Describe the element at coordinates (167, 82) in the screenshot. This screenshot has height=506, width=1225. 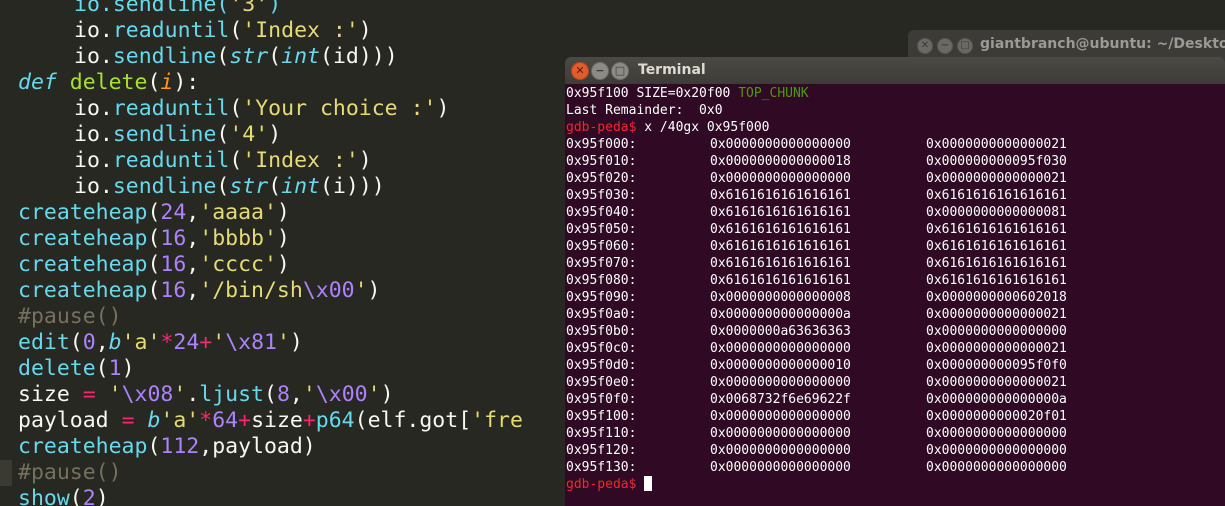
I see `code-token: i` at that location.